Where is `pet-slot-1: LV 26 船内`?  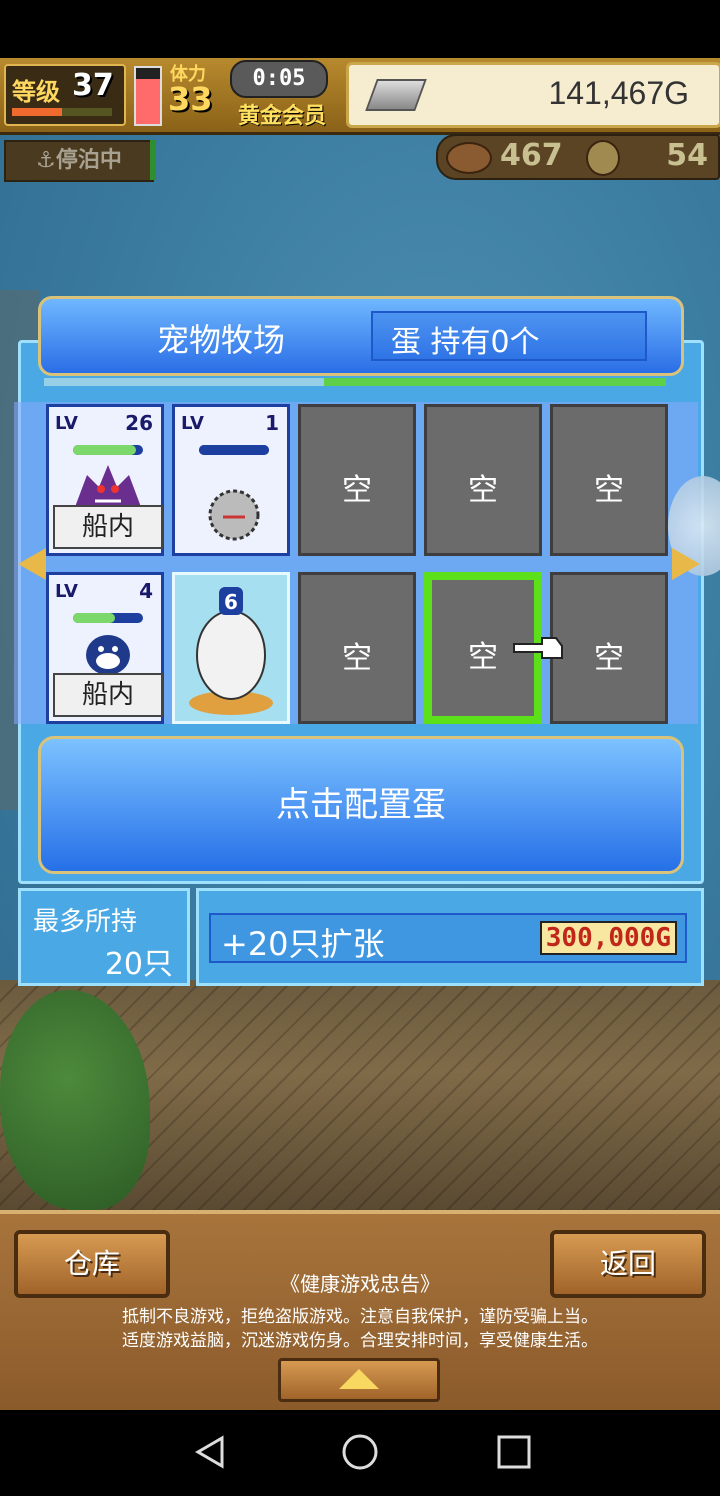 pet-slot-1: LV 26 船内 is located at coordinates (105, 480).